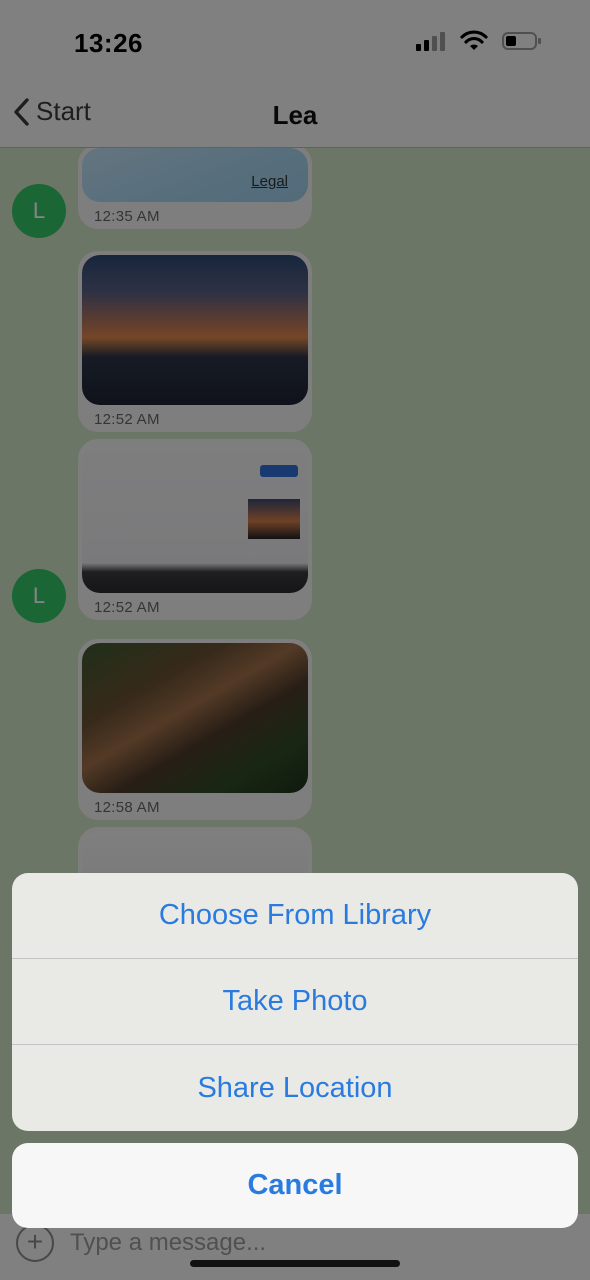 The image size is (590, 1280). I want to click on share-location-button: Share Location, so click(295, 1088).